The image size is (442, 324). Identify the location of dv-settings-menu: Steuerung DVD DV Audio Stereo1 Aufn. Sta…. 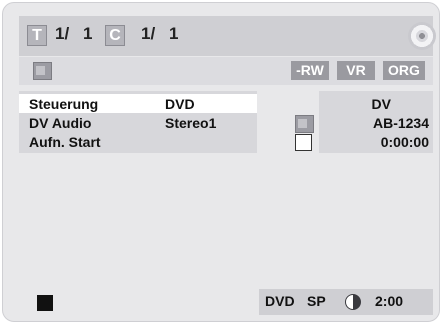
(138, 122).